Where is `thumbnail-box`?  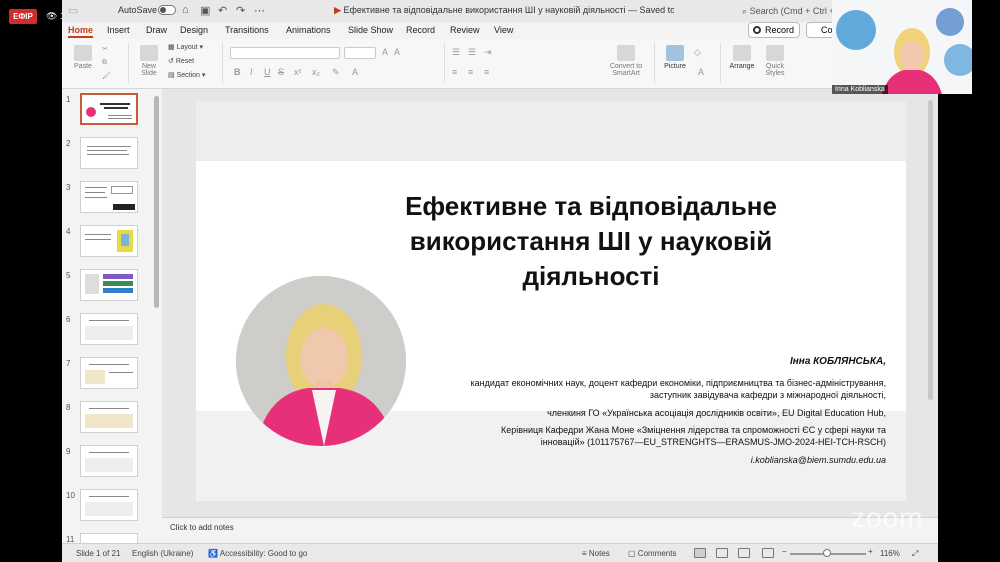 thumbnail-box is located at coordinates (92, 284).